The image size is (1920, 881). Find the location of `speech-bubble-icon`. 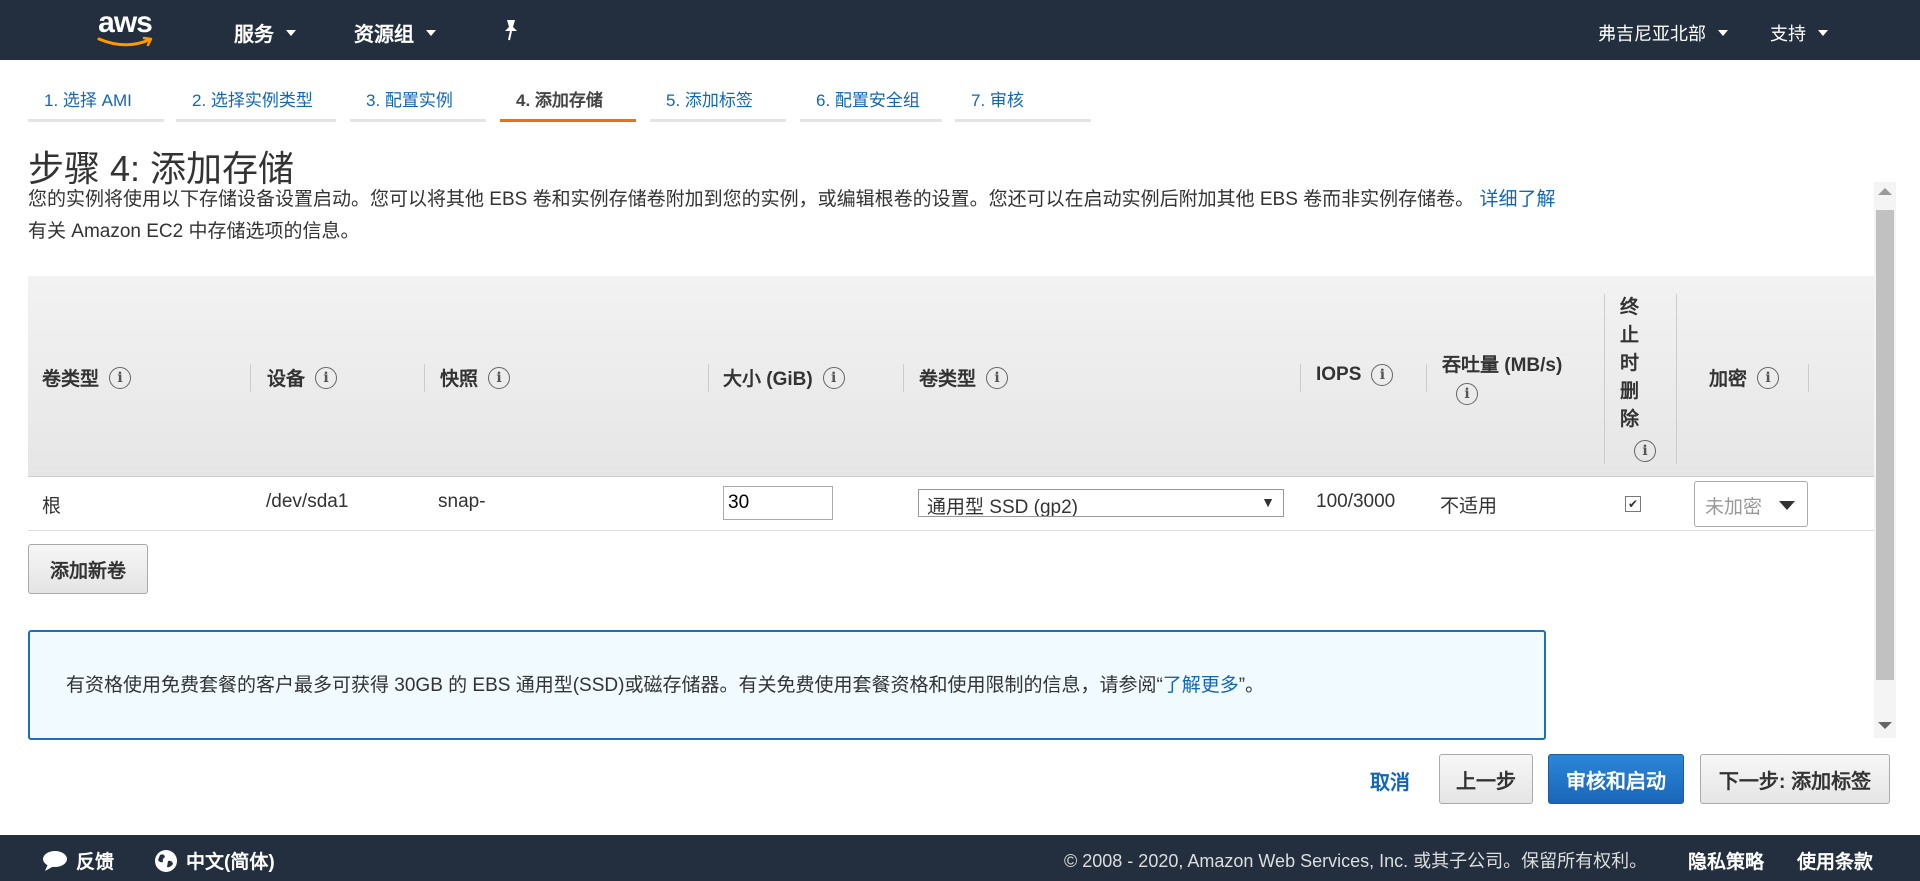

speech-bubble-icon is located at coordinates (55, 860).